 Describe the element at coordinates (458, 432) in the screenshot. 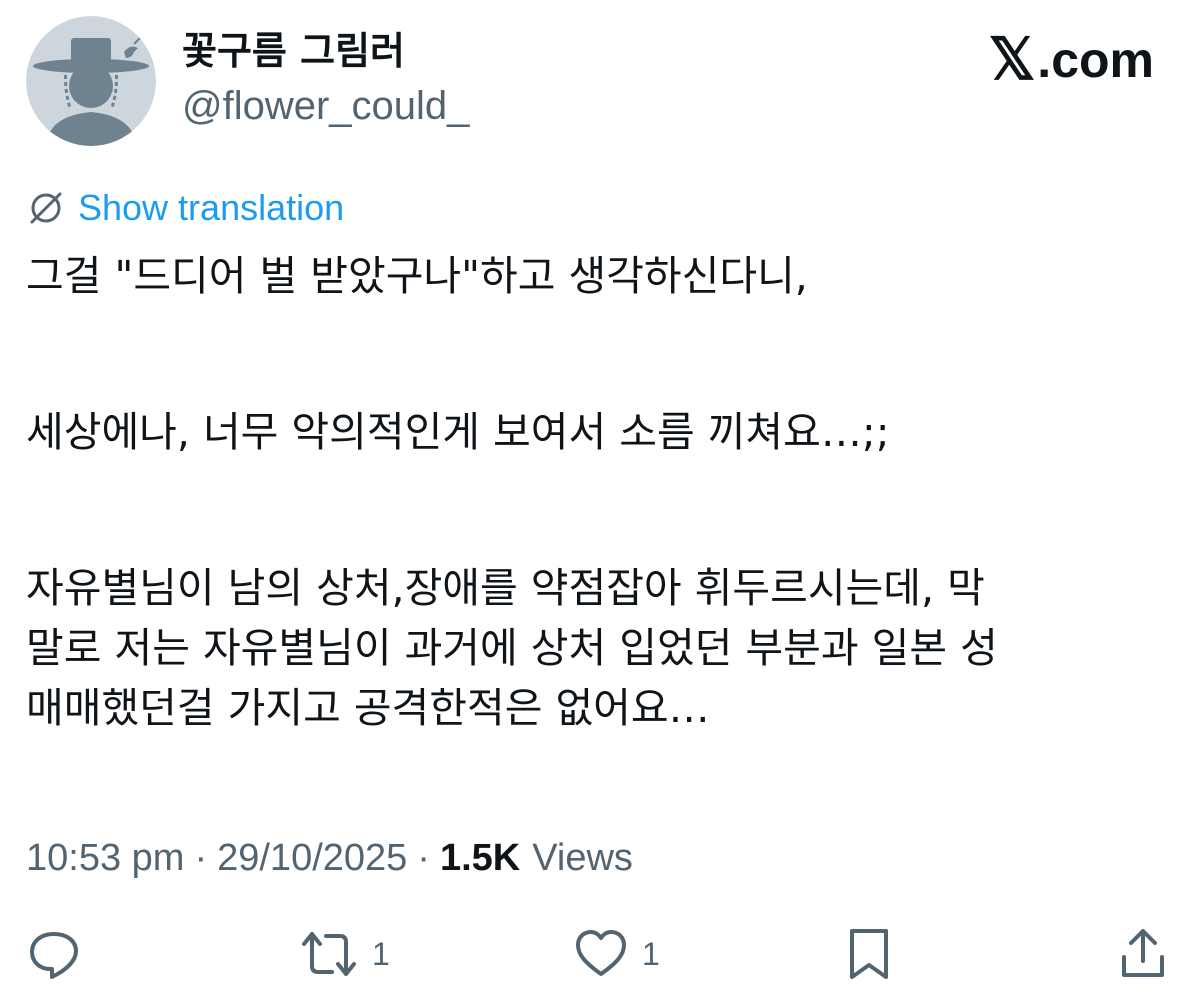

I see `tweet-line: 세상에나, 너무 악의적인게 보여서 소름 끼쳐요…;;` at that location.